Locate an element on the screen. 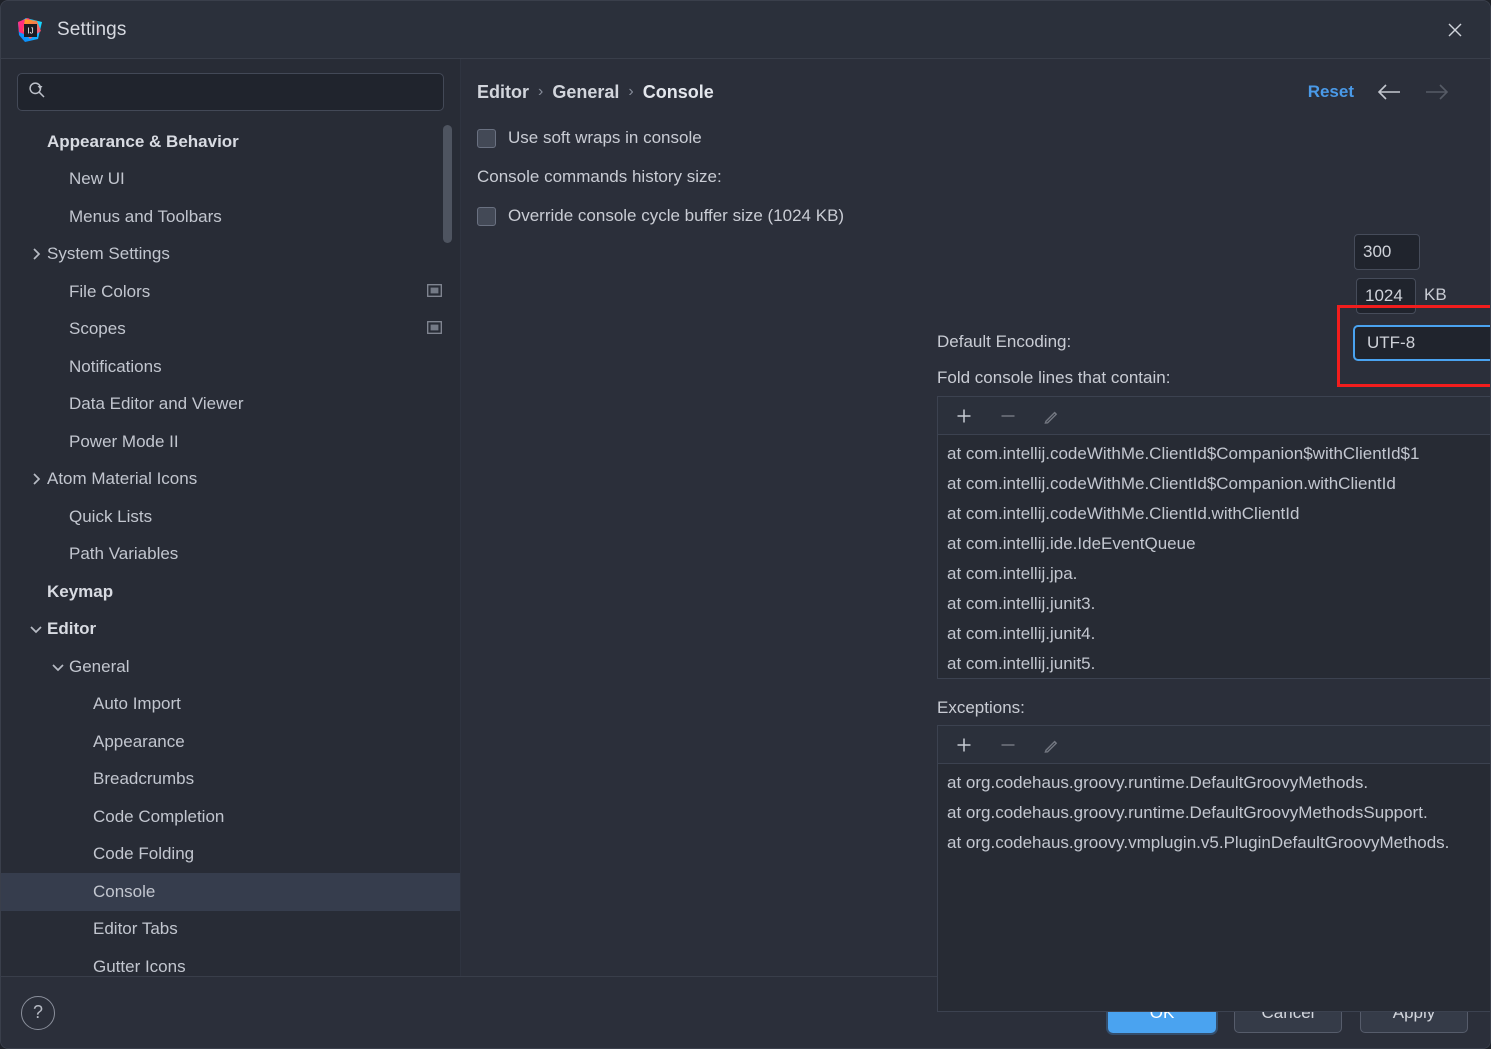 The height and width of the screenshot is (1049, 1491). sidebar-item-data-editor-and-viewer: Data Editor and Viewer is located at coordinates (230, 405).